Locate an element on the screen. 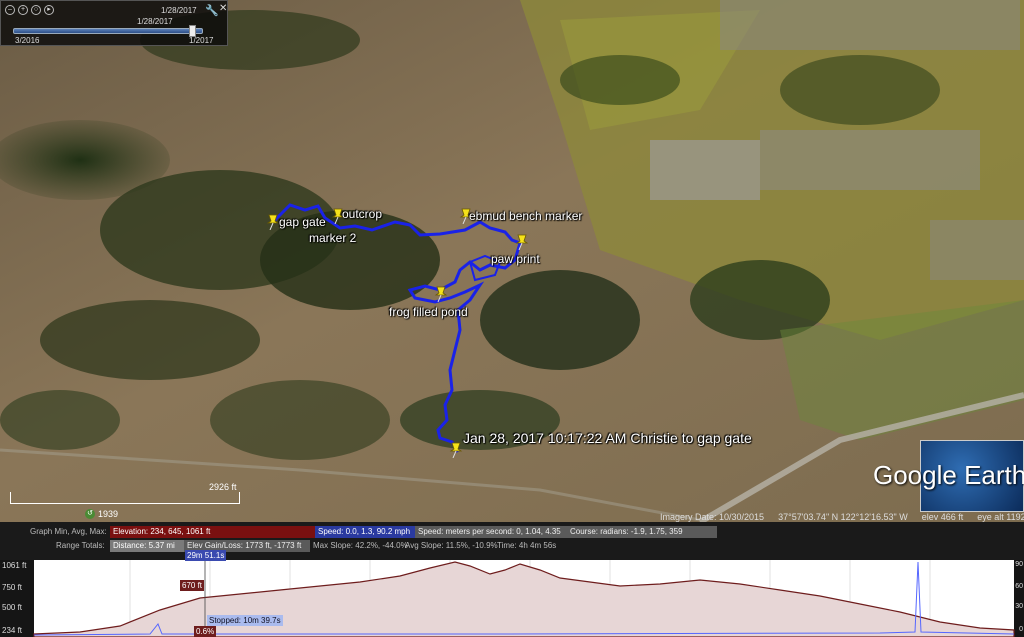 This screenshot has height=637, width=1024. historical-year: 1939 is located at coordinates (108, 514).